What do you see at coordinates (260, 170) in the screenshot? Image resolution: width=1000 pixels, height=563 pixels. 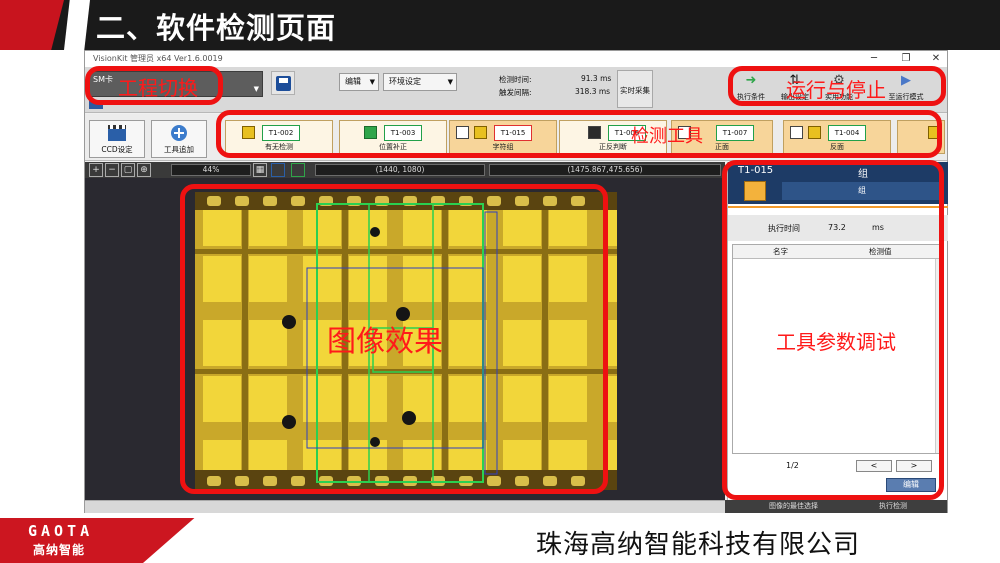 I see `pattern-icon: ▦` at bounding box center [260, 170].